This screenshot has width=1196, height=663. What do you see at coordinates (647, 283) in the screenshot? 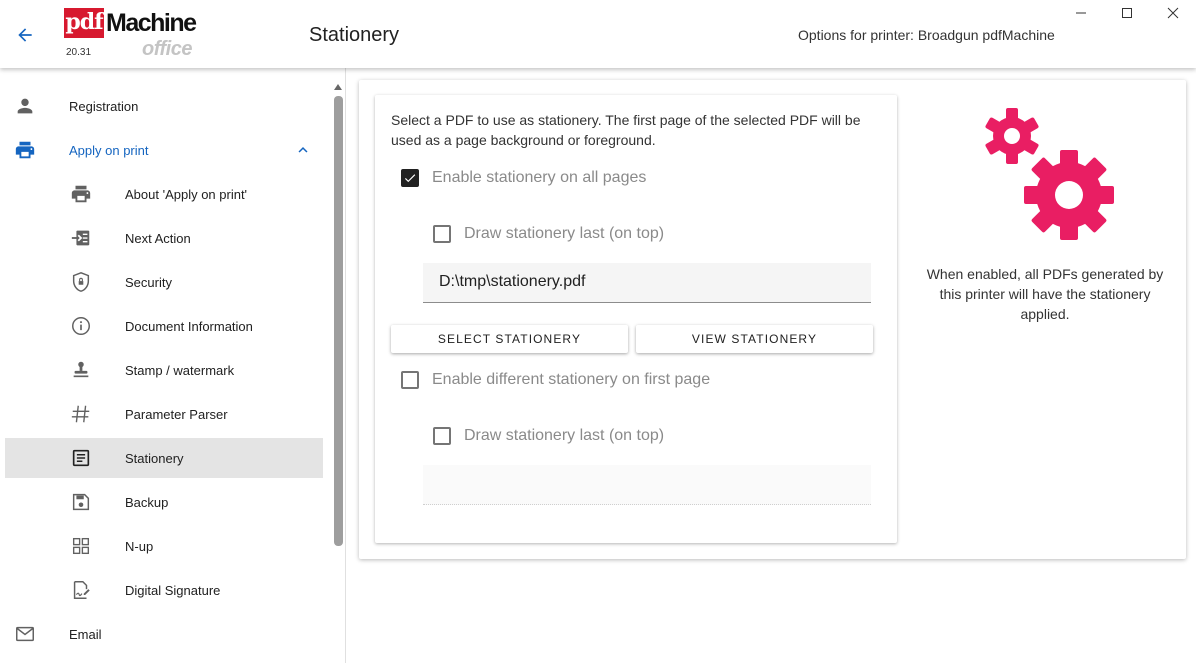
I see `stationery-path-field: D:\tmp\stationery.pdf` at bounding box center [647, 283].